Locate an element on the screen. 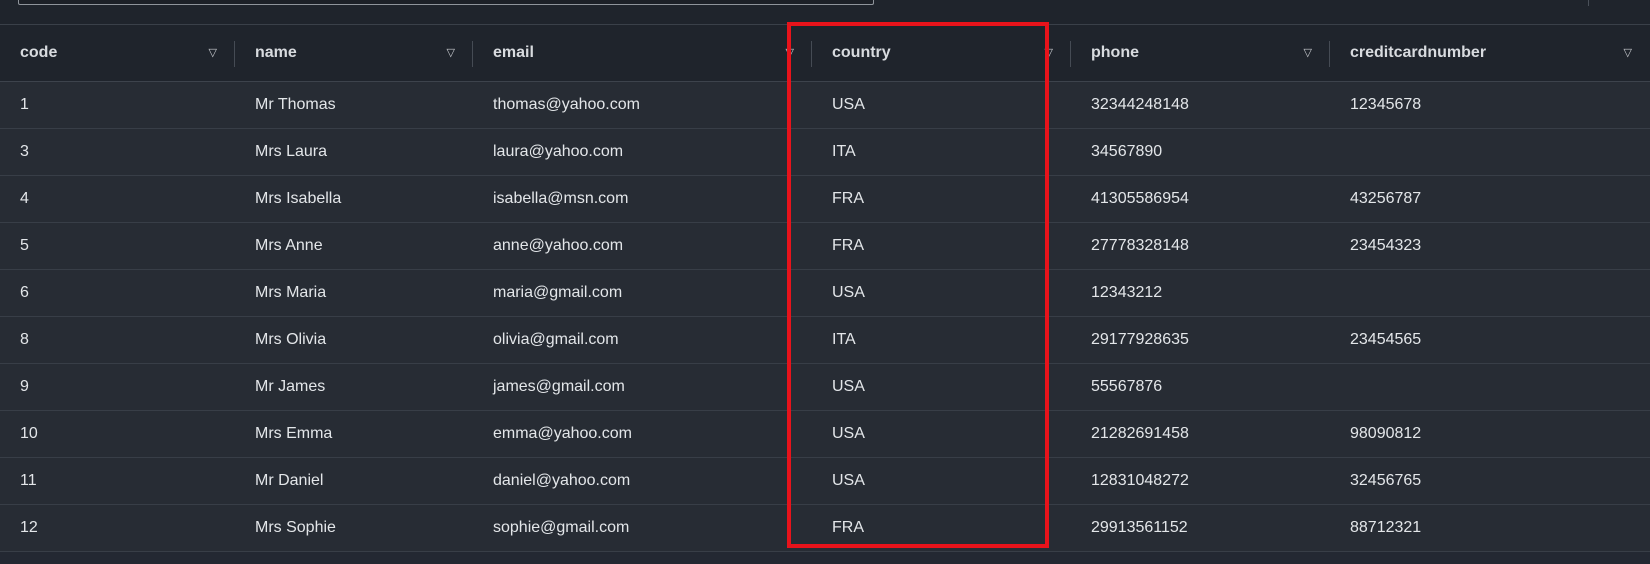 The width and height of the screenshot is (1650, 564). column-header-label: country is located at coordinates (861, 52).